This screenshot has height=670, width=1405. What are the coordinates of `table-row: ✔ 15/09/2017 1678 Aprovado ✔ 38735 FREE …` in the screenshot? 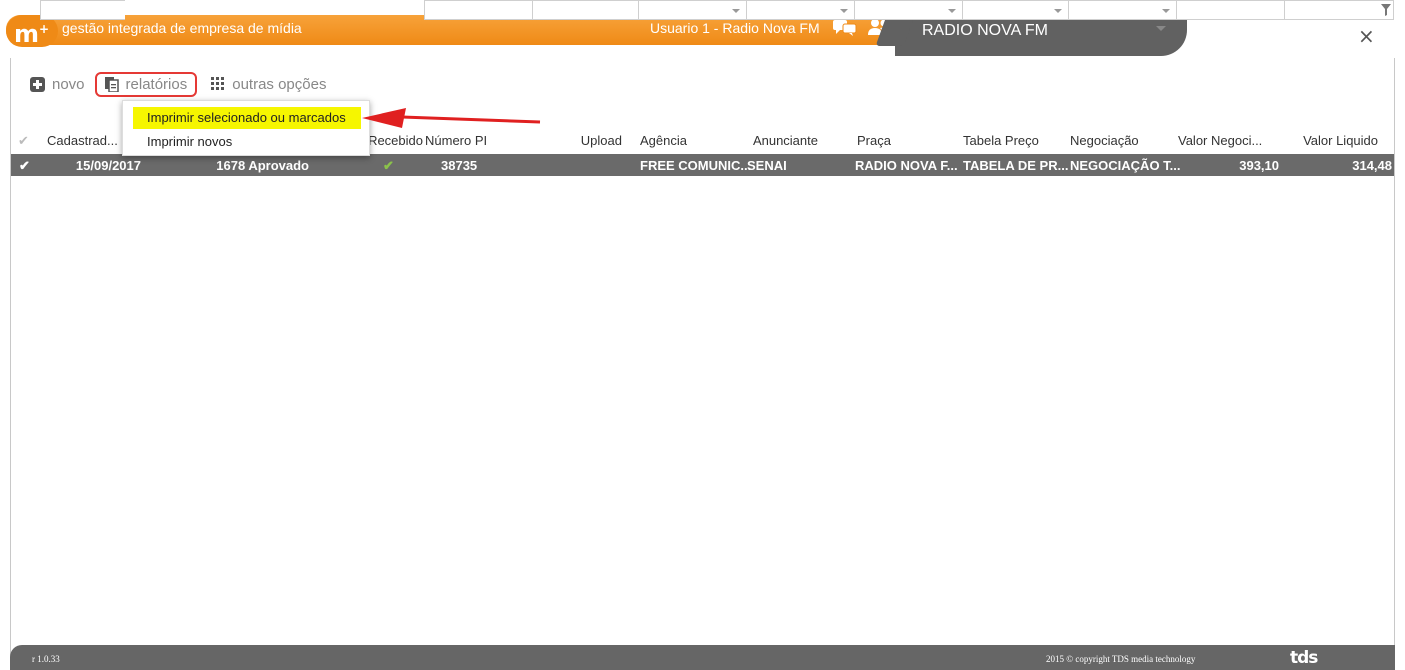 It's located at (702, 165).